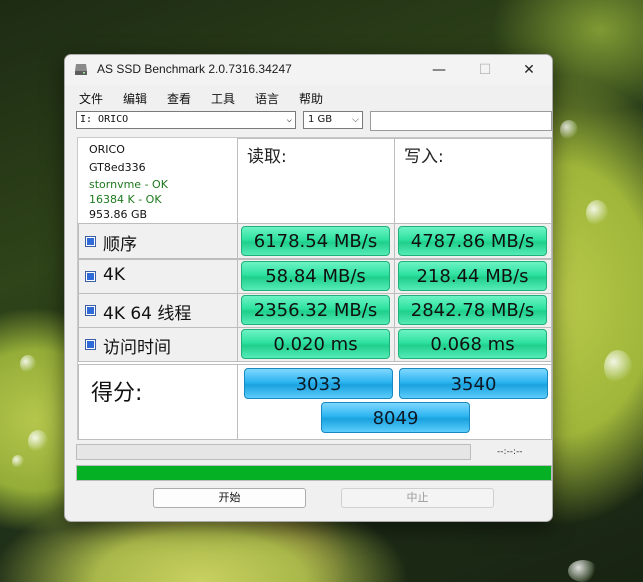  What do you see at coordinates (439, 70) in the screenshot?
I see `minimize-button: —` at bounding box center [439, 70].